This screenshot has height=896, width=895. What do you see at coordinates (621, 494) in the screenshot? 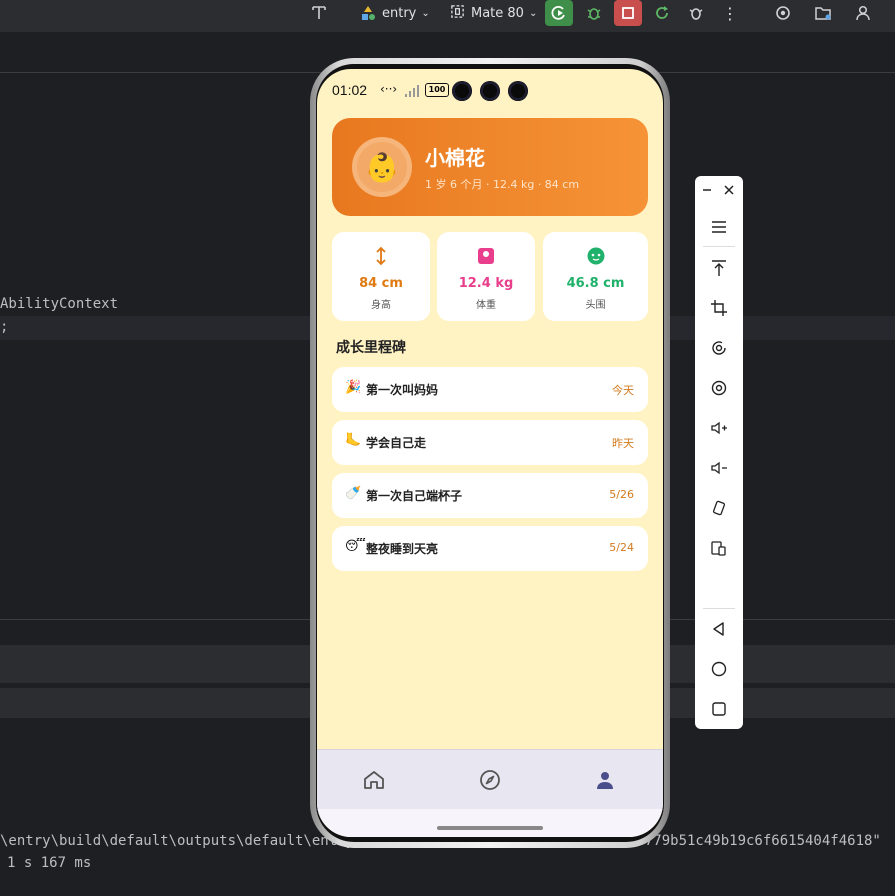
I see `milestone-date: 5/26` at bounding box center [621, 494].